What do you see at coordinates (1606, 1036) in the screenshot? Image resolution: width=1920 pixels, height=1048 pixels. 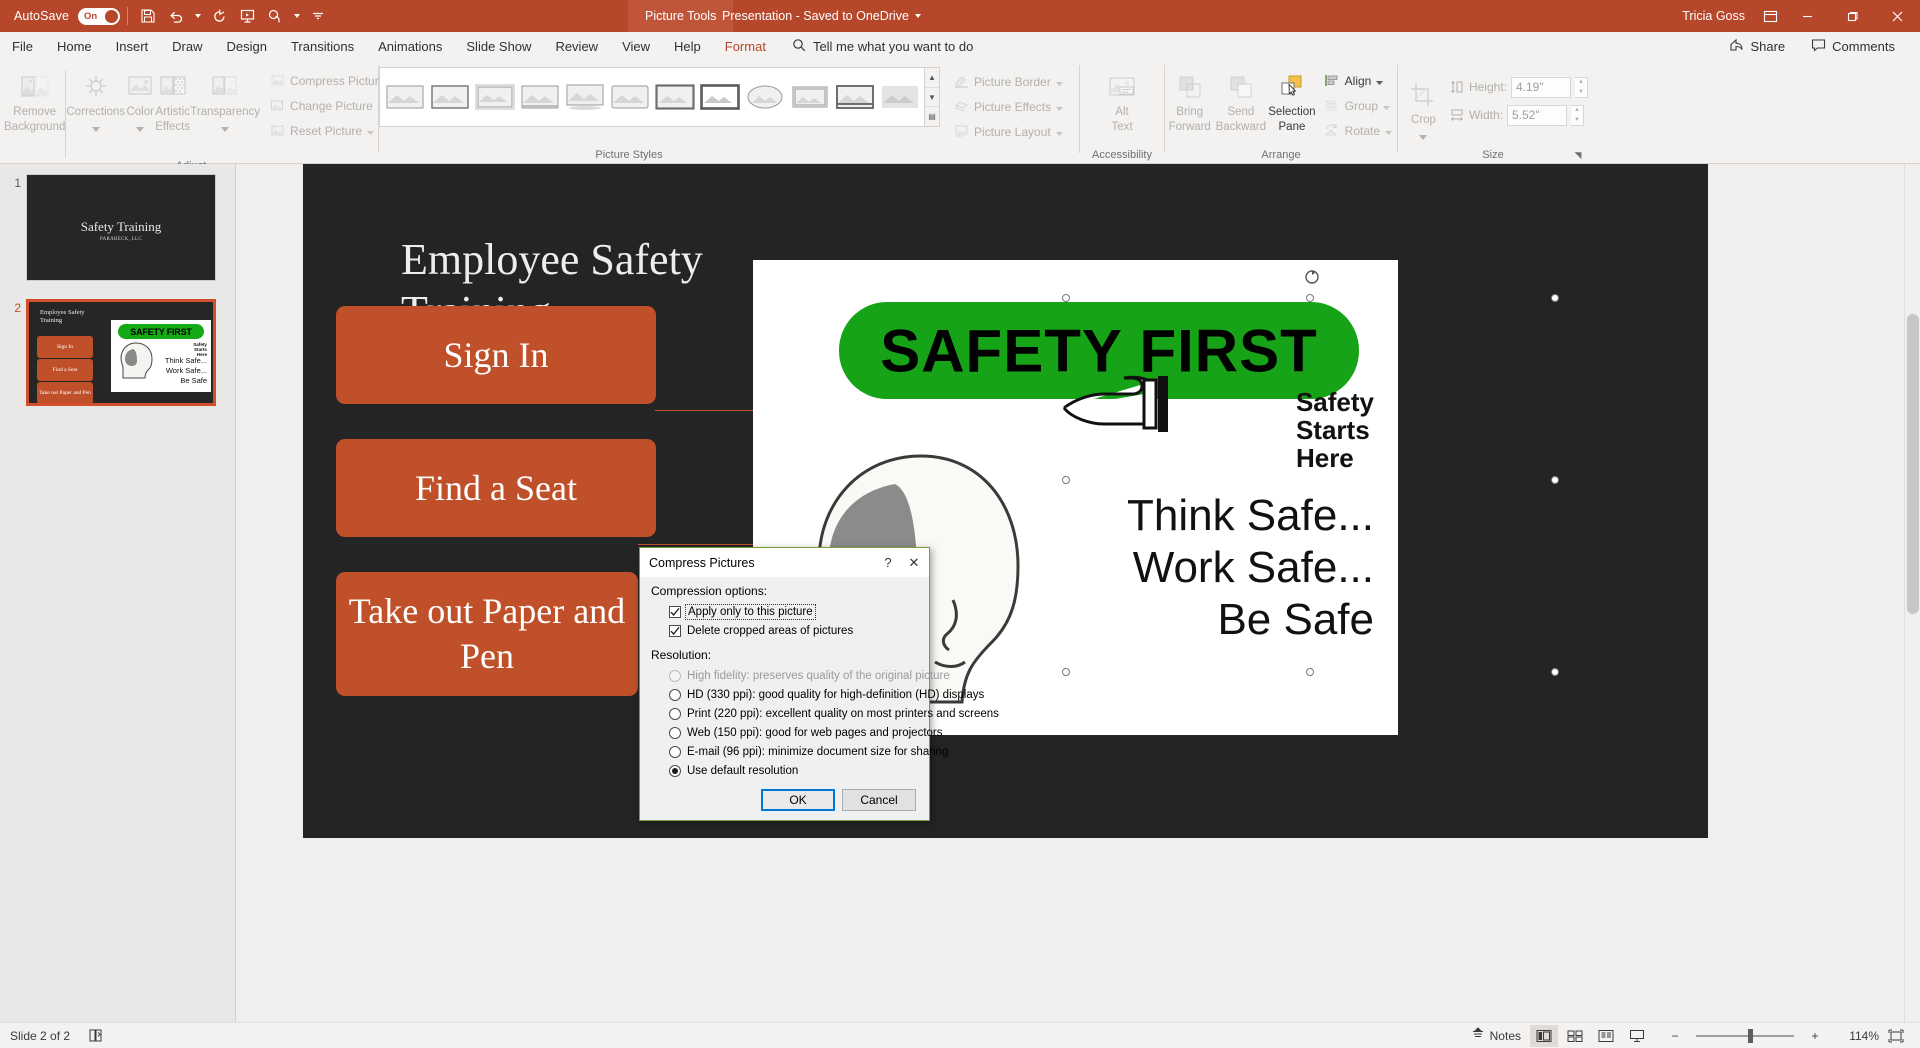 I see `reading-view-button` at bounding box center [1606, 1036].